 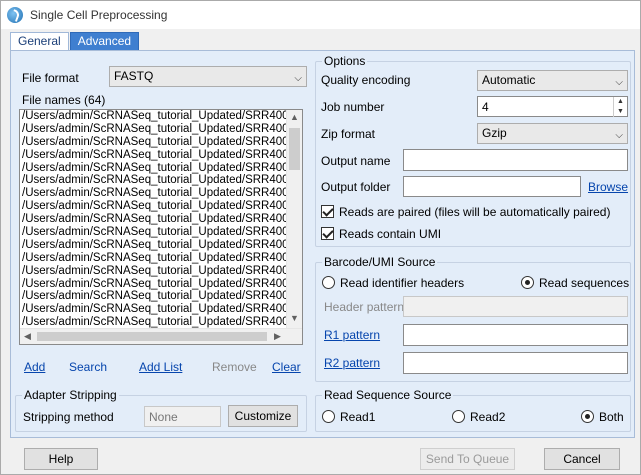 I want to click on search-files-link: Search, so click(x=88, y=367).